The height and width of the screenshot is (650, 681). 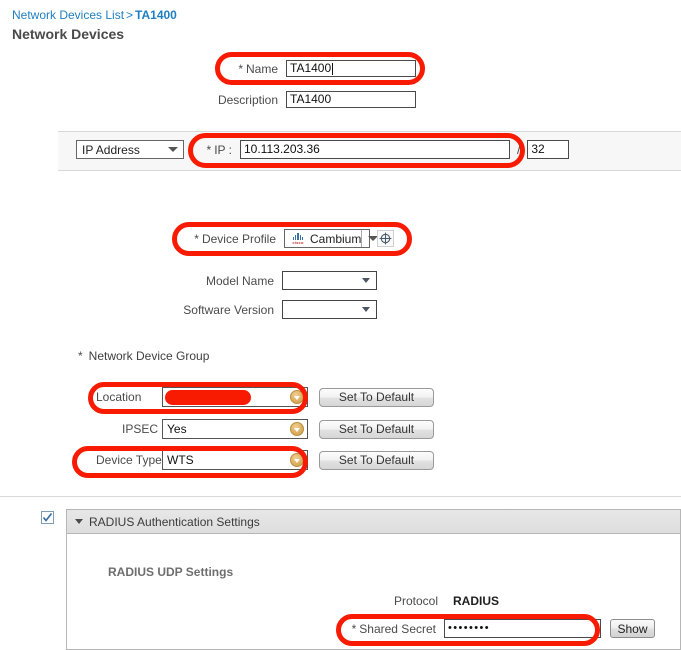 I want to click on globe-target-icon, so click(x=385, y=238).